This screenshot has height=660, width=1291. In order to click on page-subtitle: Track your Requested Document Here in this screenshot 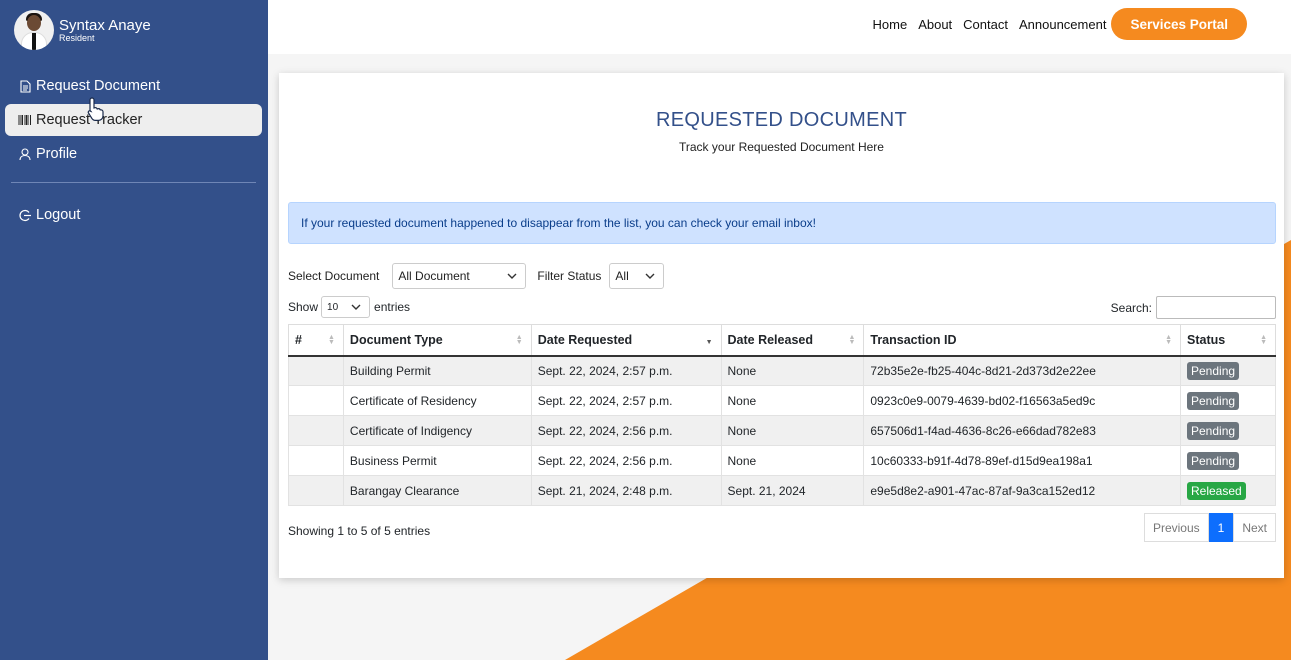, I will do `click(781, 147)`.